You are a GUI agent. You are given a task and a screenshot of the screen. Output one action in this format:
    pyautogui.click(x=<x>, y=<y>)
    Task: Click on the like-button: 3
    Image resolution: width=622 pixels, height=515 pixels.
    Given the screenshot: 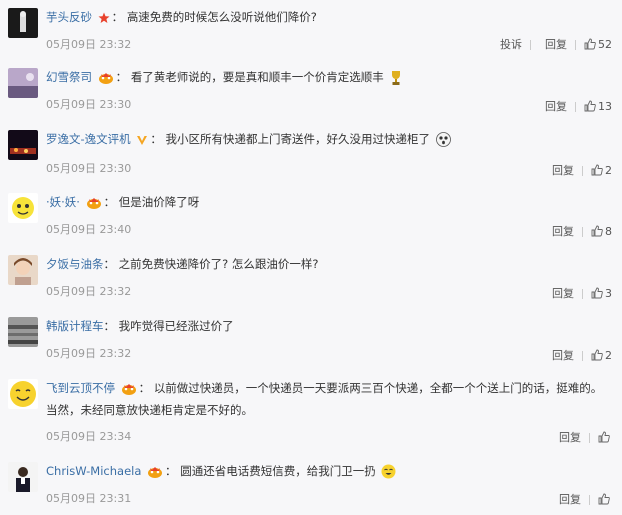 What is the action you would take?
    pyautogui.click(x=601, y=293)
    